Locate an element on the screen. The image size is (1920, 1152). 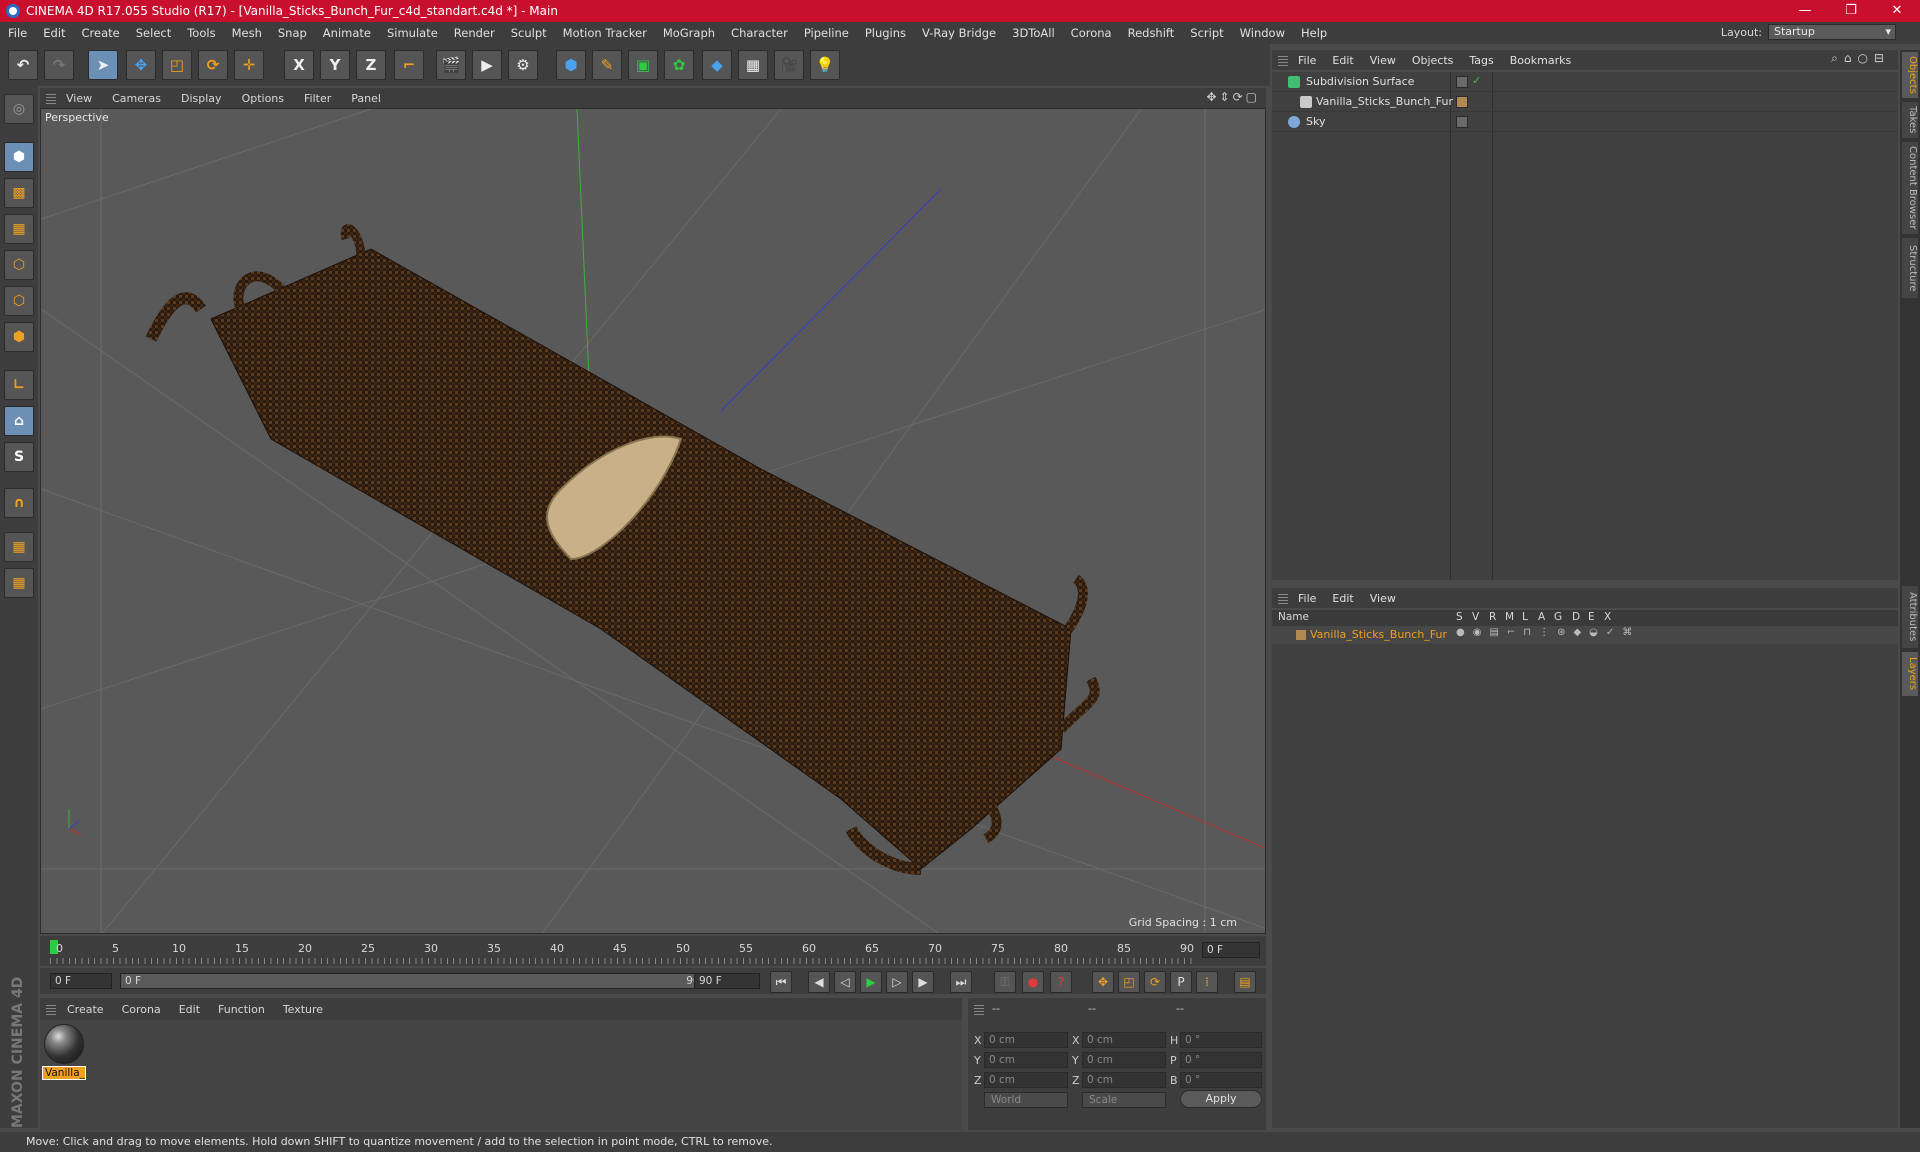
object-name: Subdivision Surface is located at coordinates (1360, 81).